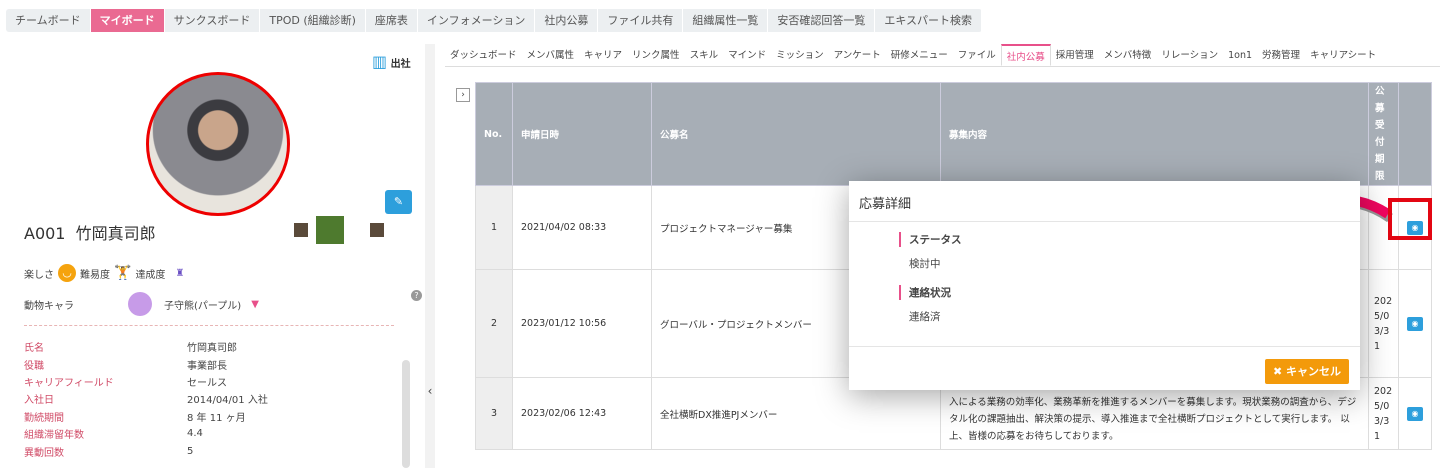 The image size is (1440, 468). I want to click on top-nav-item: エキスパート検索, so click(929, 20).